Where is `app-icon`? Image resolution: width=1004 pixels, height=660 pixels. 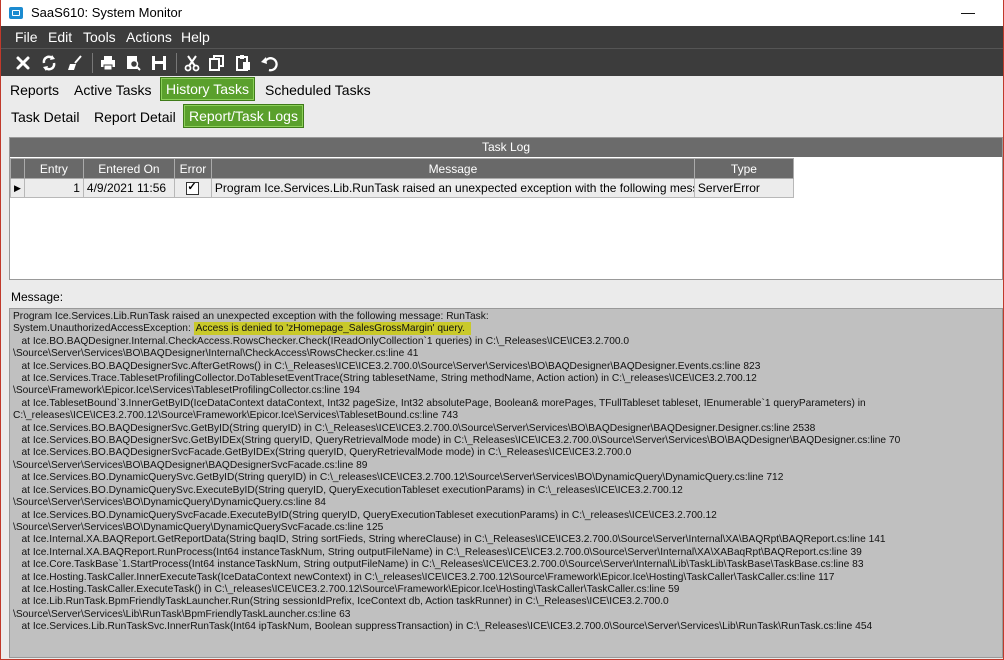
app-icon is located at coordinates (16, 13).